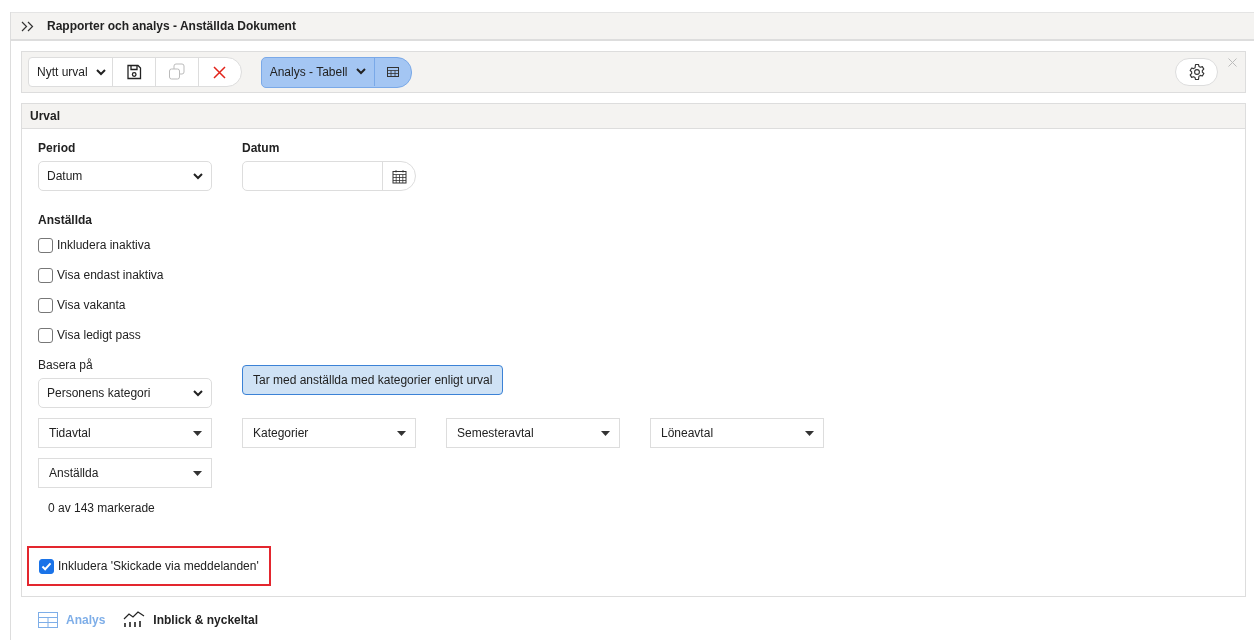 Image resolution: width=1254 pixels, height=640 pixels. Describe the element at coordinates (57, 149) in the screenshot. I see `field-label: Period` at that location.